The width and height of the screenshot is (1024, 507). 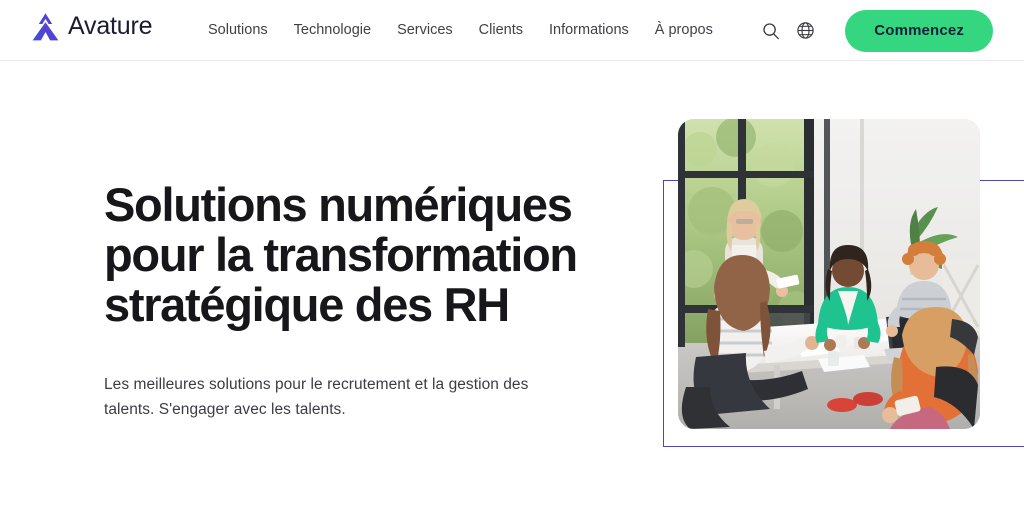 What do you see at coordinates (438, 30) in the screenshot?
I see `nav-item-services: Services` at bounding box center [438, 30].